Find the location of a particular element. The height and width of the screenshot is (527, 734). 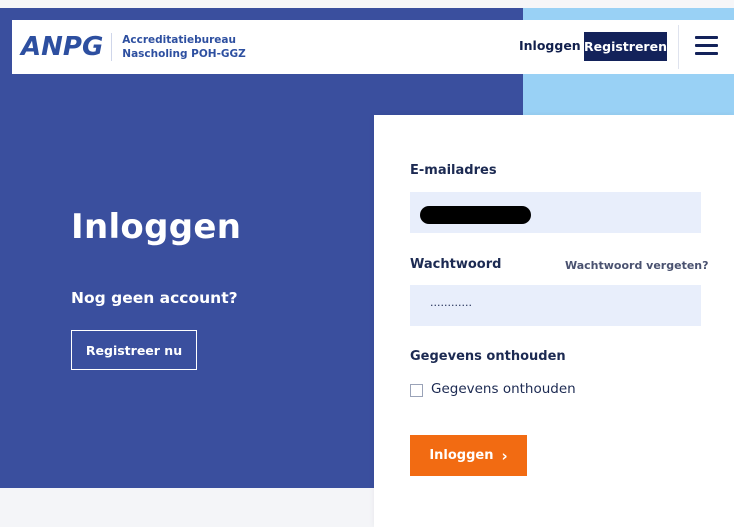

logo-subtitle: Accreditatiebureau Nascholing POH-GGZ is located at coordinates (184, 47).